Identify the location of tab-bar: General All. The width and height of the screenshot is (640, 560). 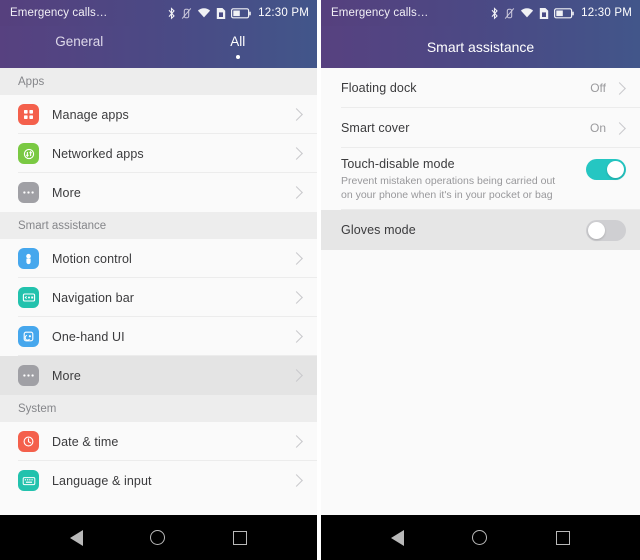
(158, 47).